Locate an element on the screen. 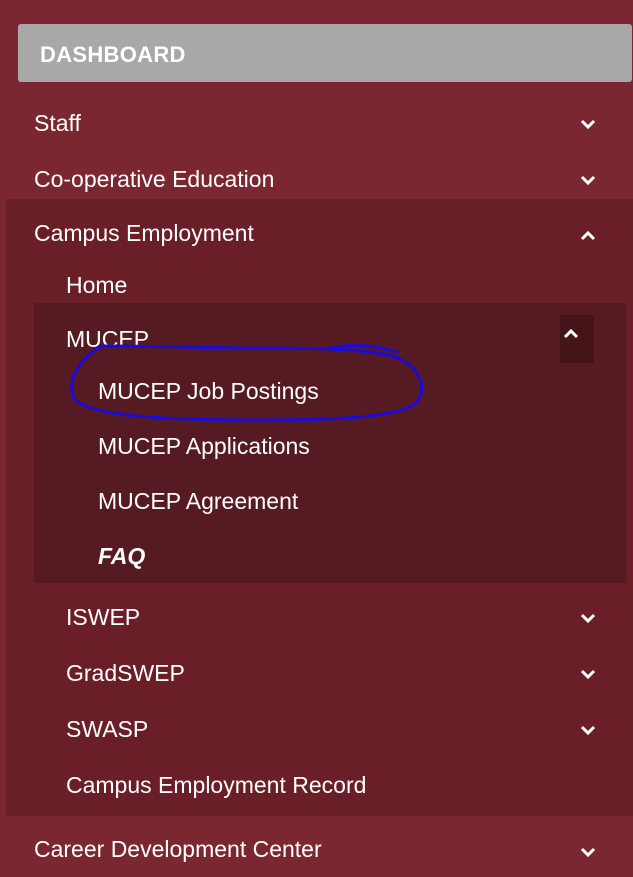 The image size is (633, 877). menu-item-iswep: ISWEP is located at coordinates (319, 616).